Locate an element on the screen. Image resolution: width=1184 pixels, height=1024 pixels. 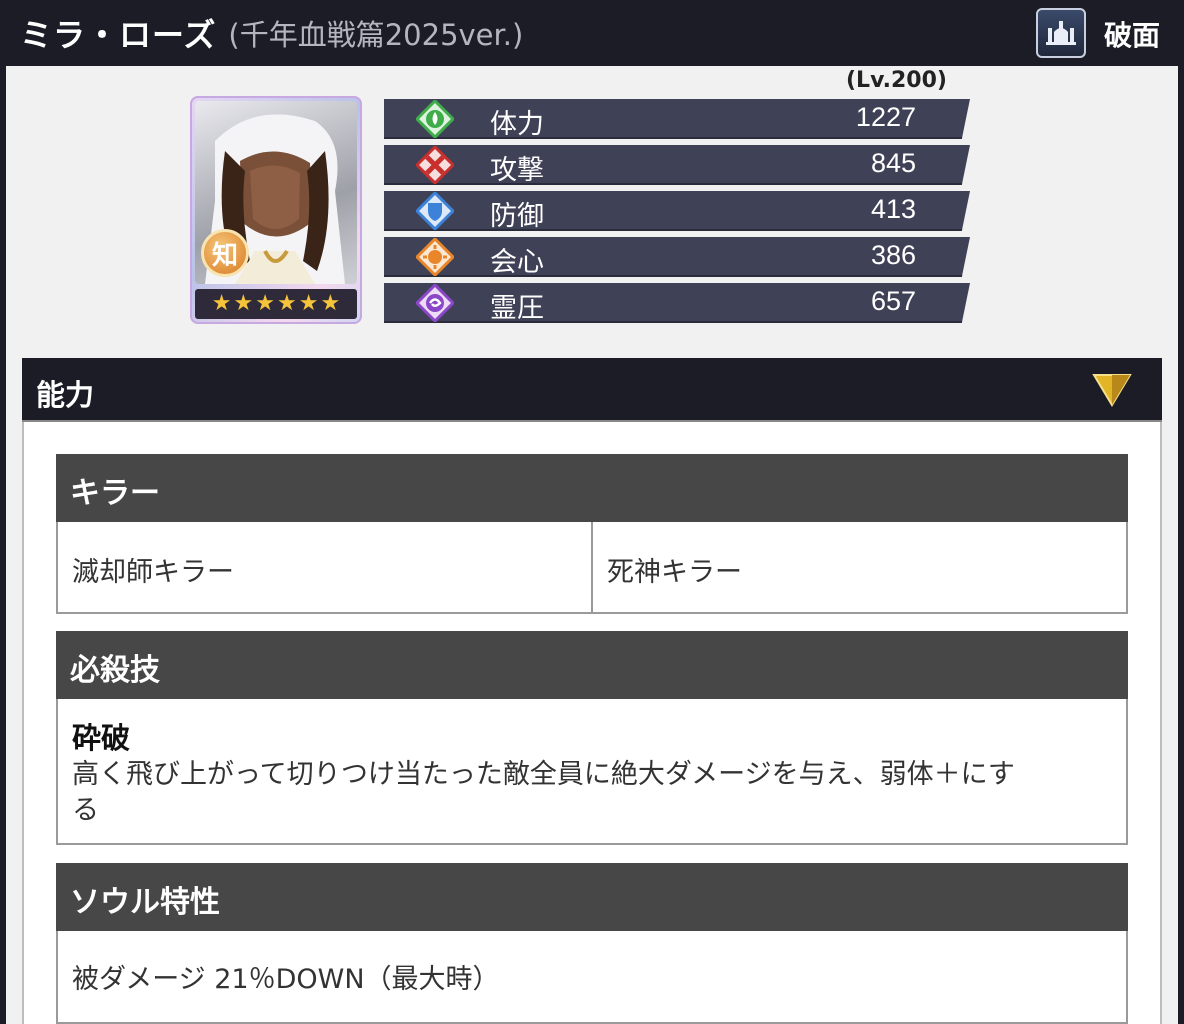
stat-row-defense: 防御 413 is located at coordinates (677, 211).